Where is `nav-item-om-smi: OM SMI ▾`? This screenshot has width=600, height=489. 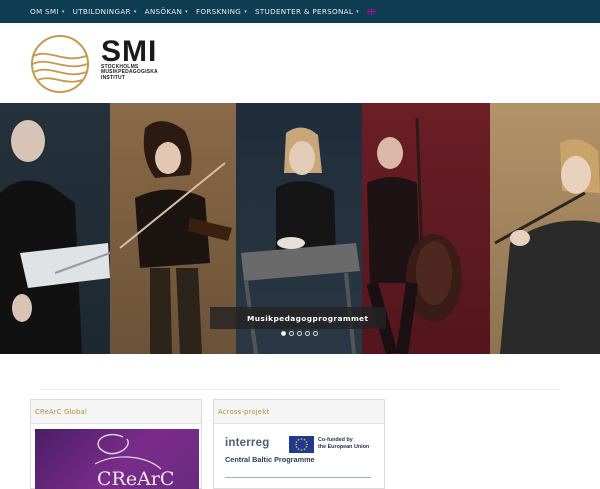 nav-item-om-smi: OM SMI ▾ is located at coordinates (47, 11).